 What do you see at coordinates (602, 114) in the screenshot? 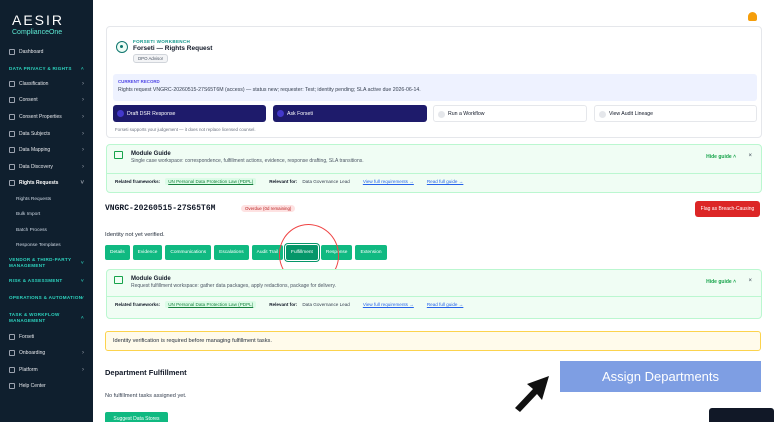
I see `audit-icon` at bounding box center [602, 114].